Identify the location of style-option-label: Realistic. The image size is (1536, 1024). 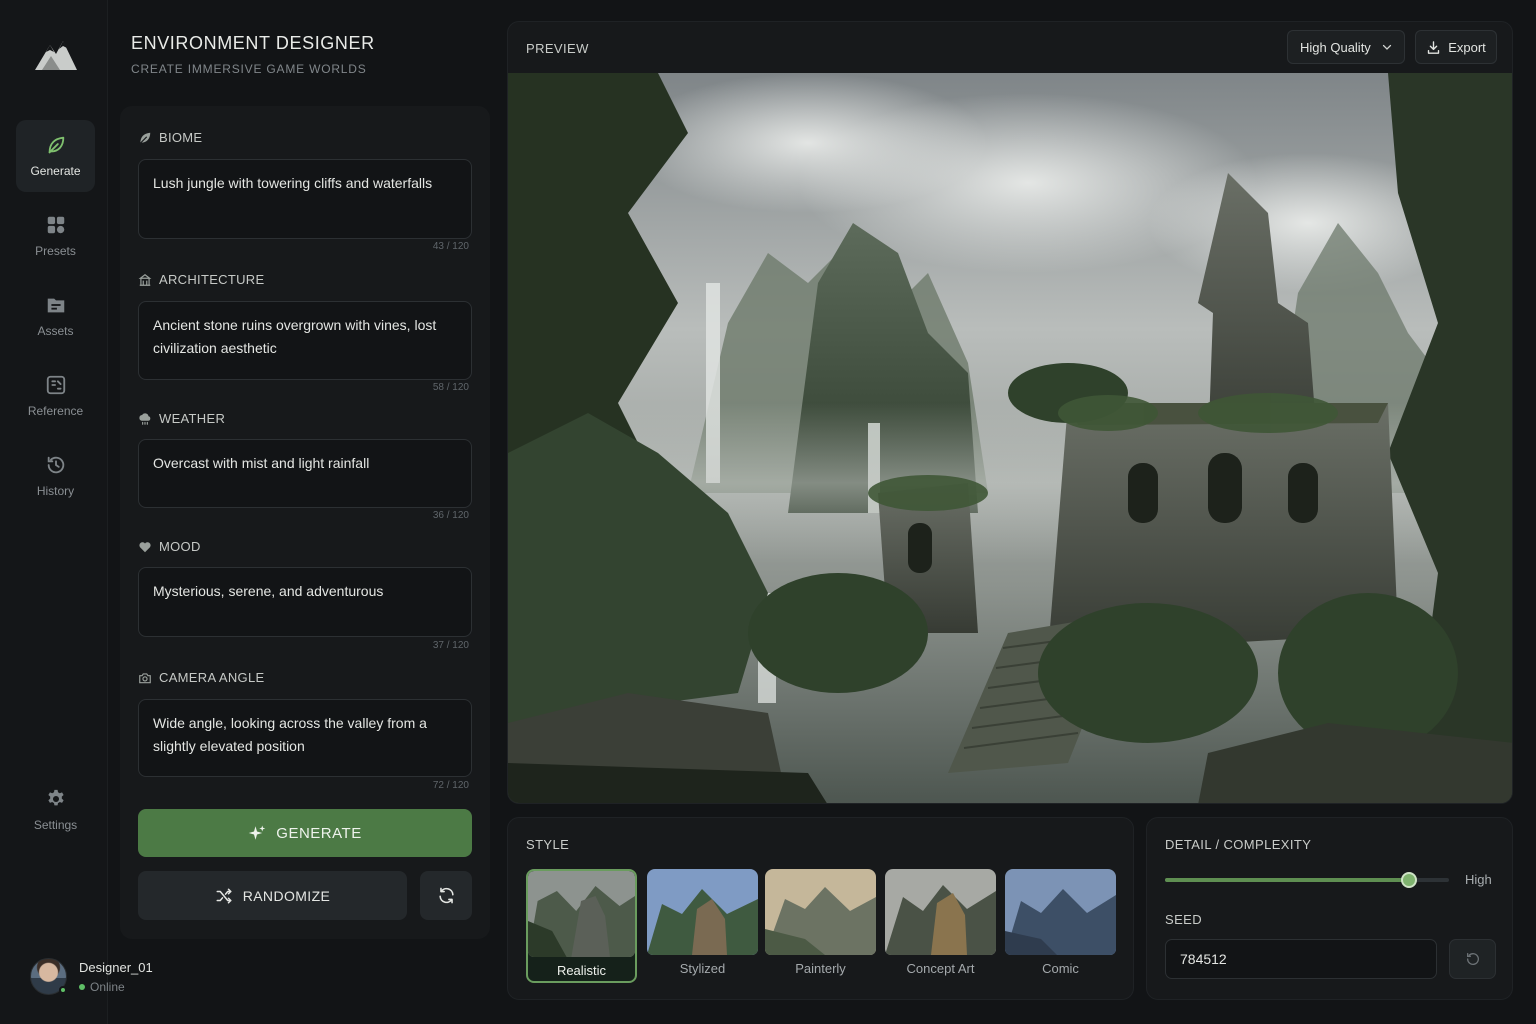
(581, 970).